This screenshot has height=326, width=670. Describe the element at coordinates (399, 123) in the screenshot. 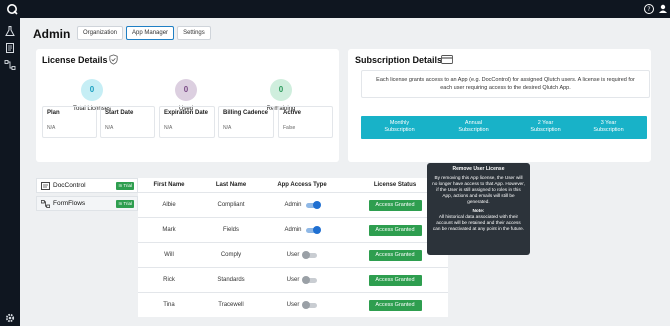

I see `monthly-line1: Monthly` at that location.